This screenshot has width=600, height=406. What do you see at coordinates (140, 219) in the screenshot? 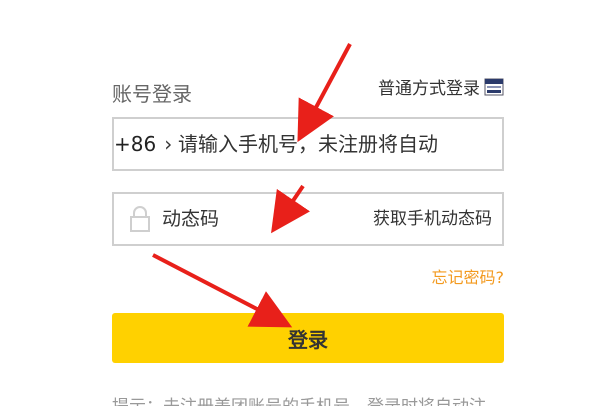
I see `lock-icon` at bounding box center [140, 219].